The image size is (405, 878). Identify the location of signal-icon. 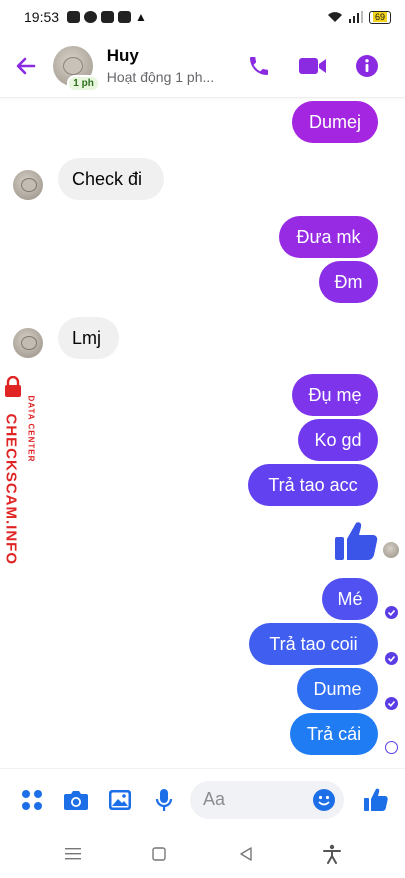
(355, 17).